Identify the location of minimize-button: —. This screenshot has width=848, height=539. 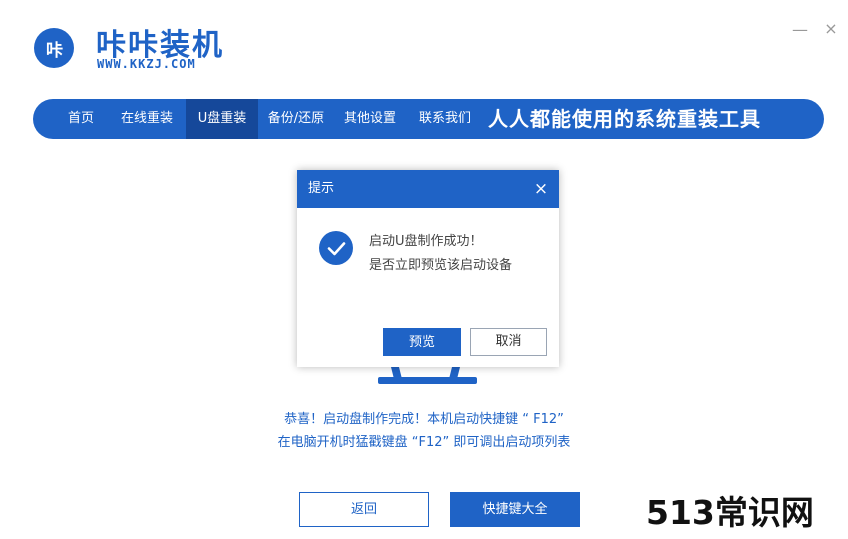
(800, 30).